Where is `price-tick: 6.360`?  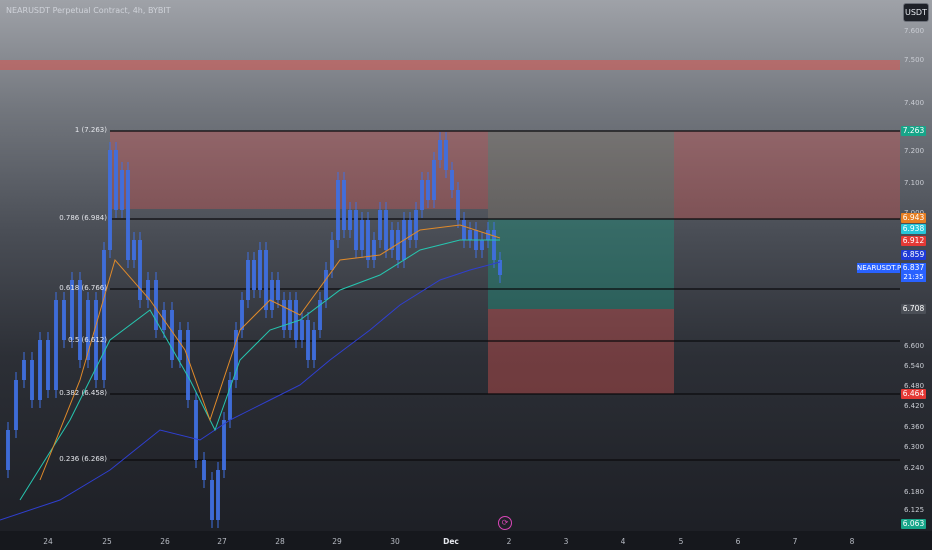 price-tick: 6.360 is located at coordinates (914, 427).